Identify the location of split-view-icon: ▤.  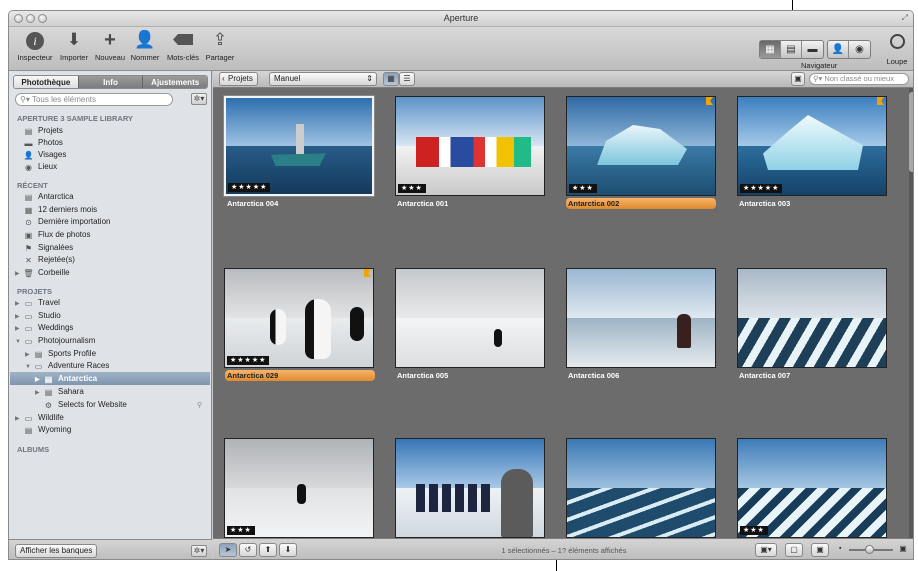
(791, 49).